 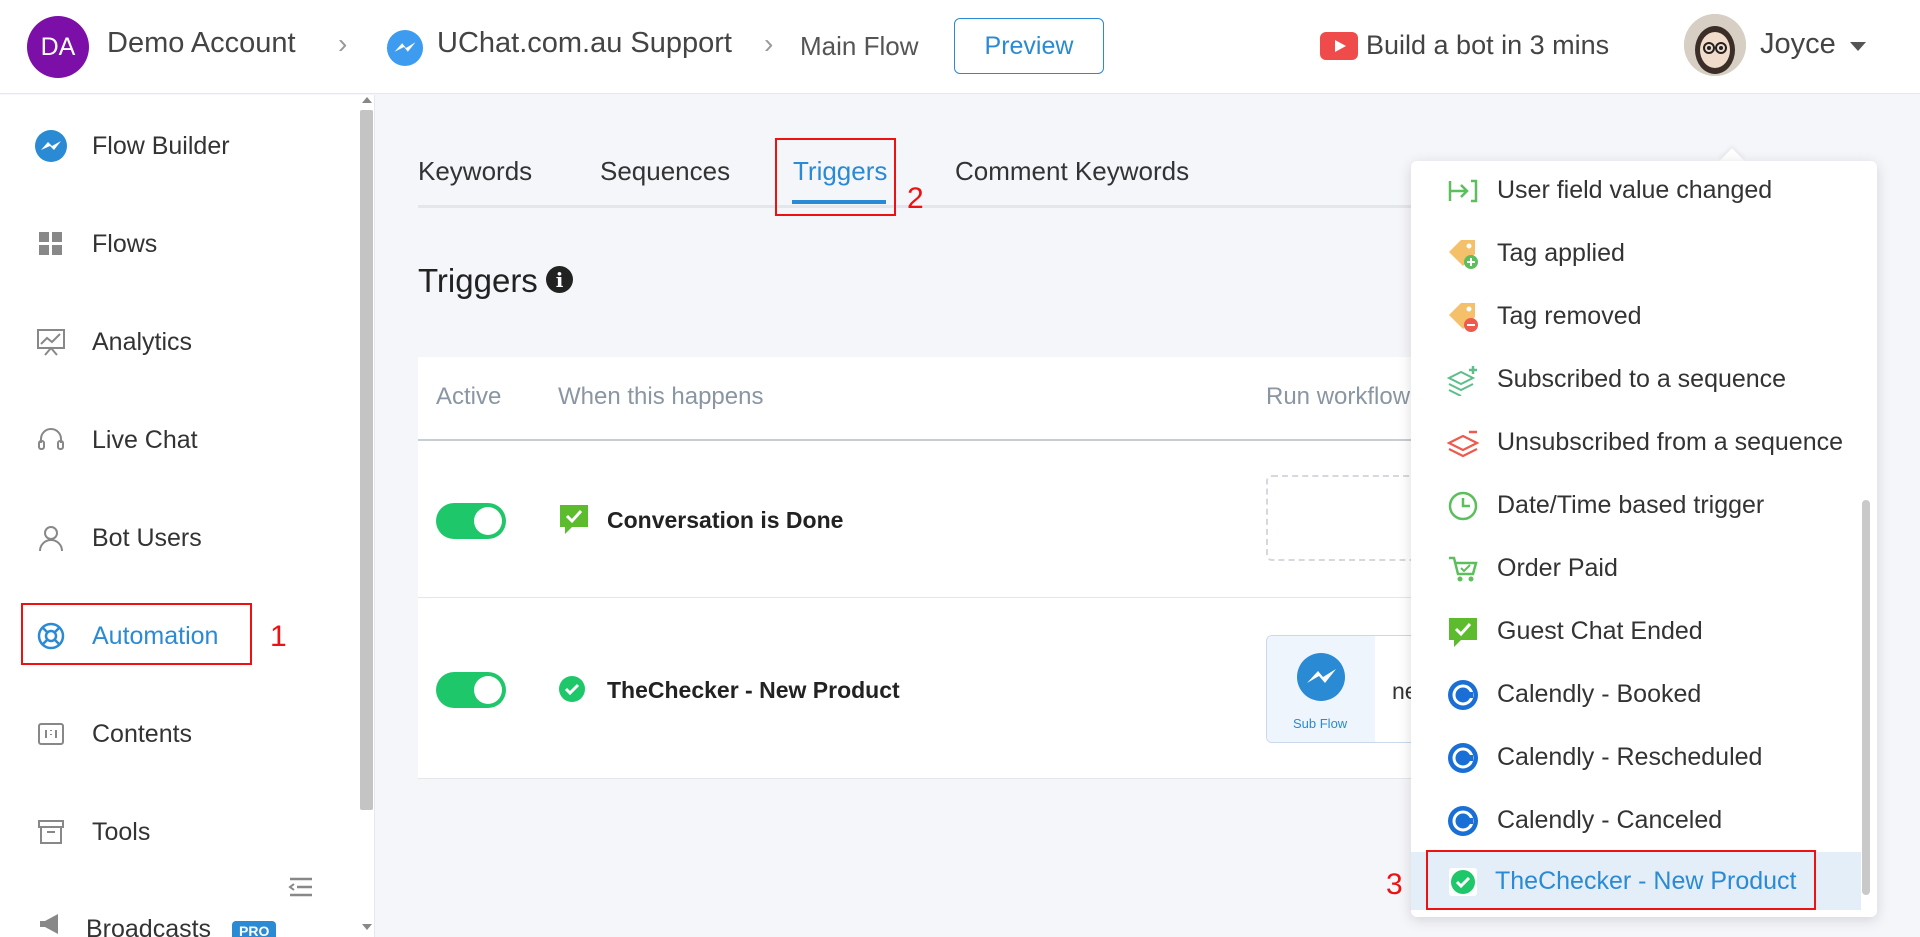 I want to click on clock-icon, so click(x=1463, y=506).